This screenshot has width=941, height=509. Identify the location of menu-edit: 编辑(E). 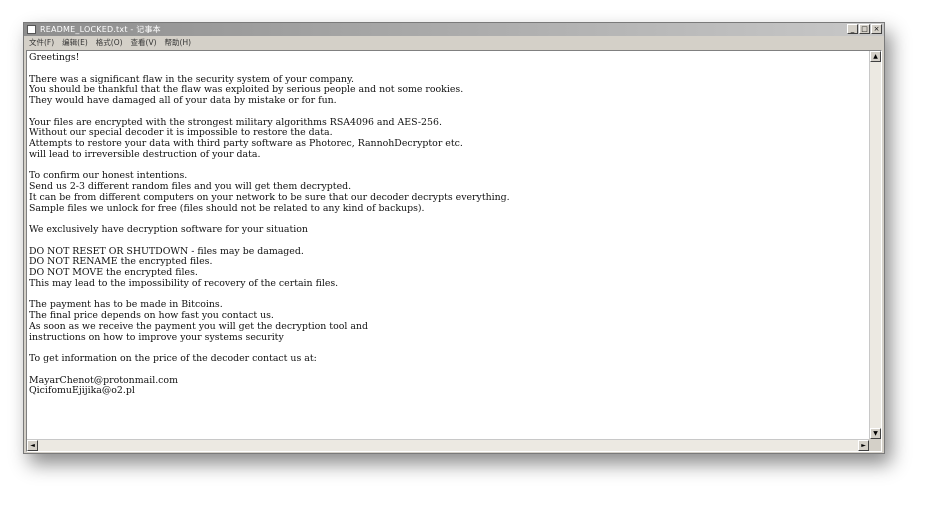
(75, 42).